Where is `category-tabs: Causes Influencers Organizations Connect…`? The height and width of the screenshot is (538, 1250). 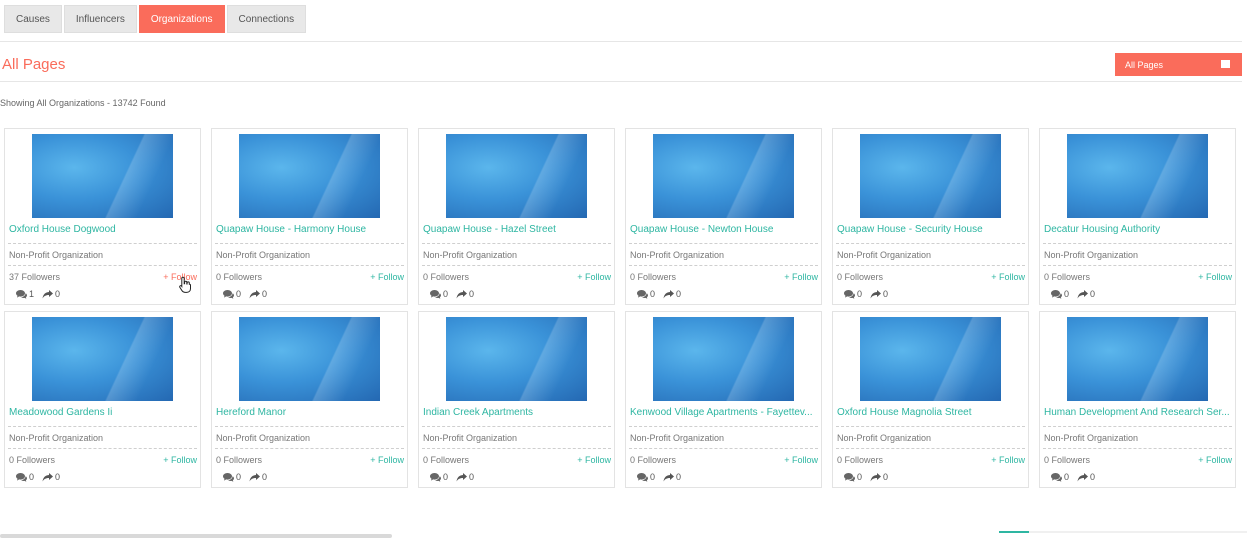
category-tabs: Causes Influencers Organizations Connect… is located at coordinates (155, 19).